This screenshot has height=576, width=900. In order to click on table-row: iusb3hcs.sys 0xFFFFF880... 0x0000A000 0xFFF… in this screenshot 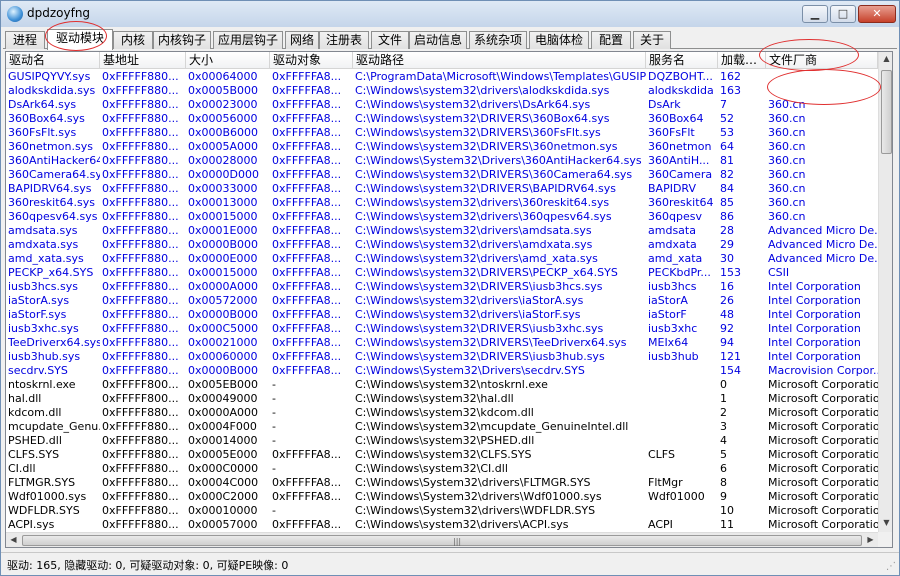, I will do `click(442, 287)`.